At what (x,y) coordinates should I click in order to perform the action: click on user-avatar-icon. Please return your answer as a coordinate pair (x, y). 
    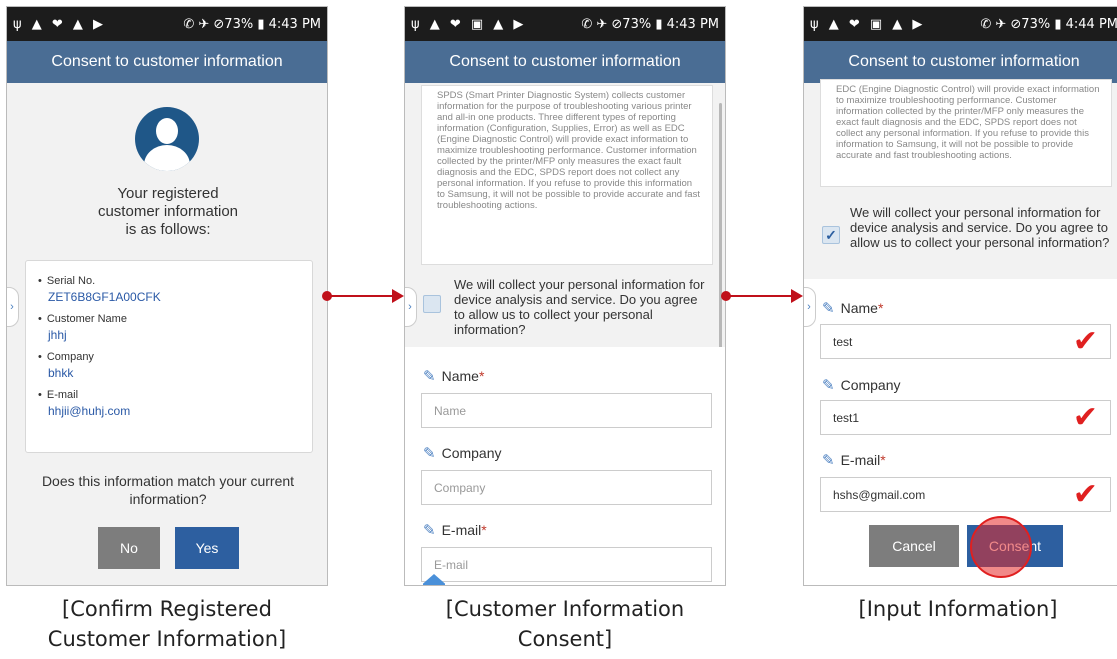
    Looking at the image, I should click on (167, 139).